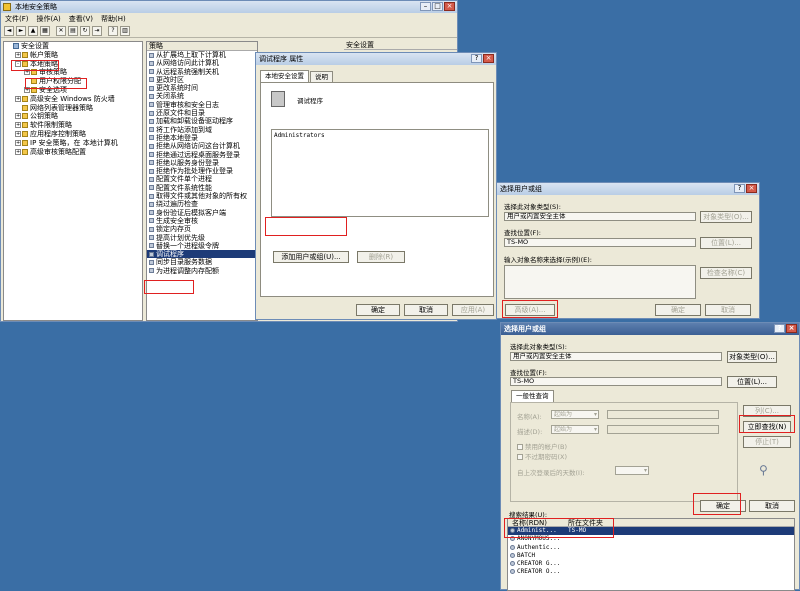 This screenshot has width=800, height=591. I want to click on view-icon: ▥, so click(125, 31).